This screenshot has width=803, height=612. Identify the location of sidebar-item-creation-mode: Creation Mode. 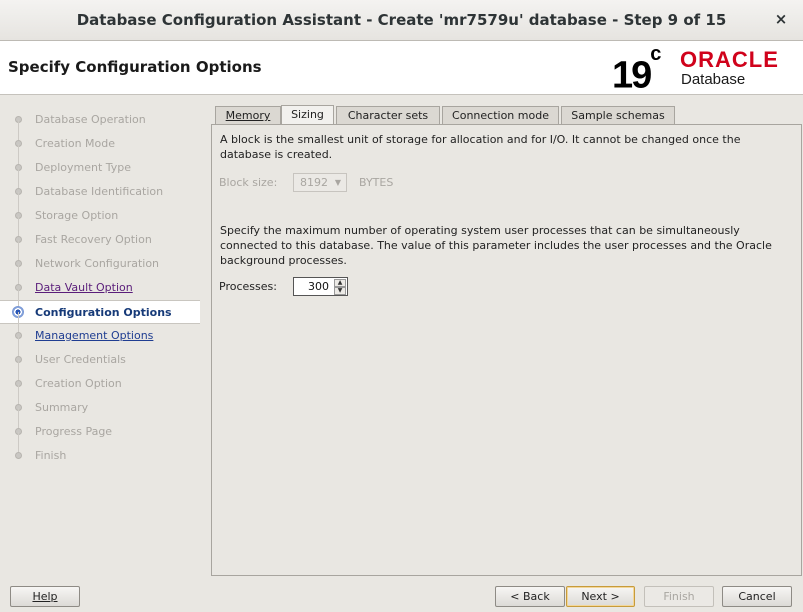
(100, 138).